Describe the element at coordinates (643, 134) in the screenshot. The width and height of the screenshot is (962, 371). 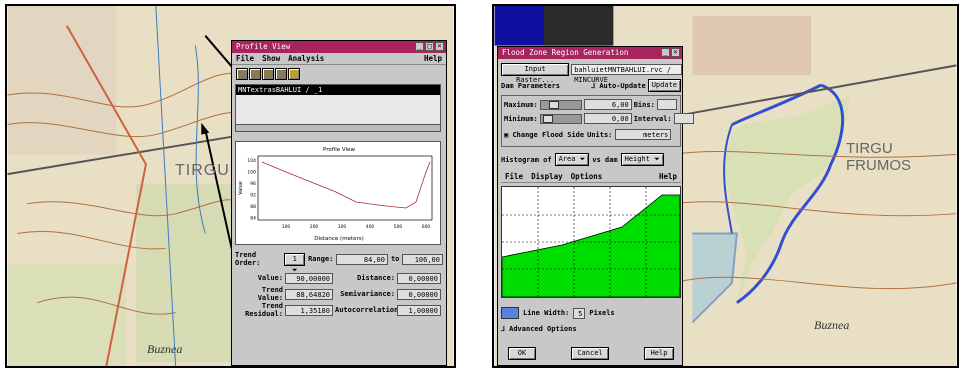
I see `units-field: meters` at that location.